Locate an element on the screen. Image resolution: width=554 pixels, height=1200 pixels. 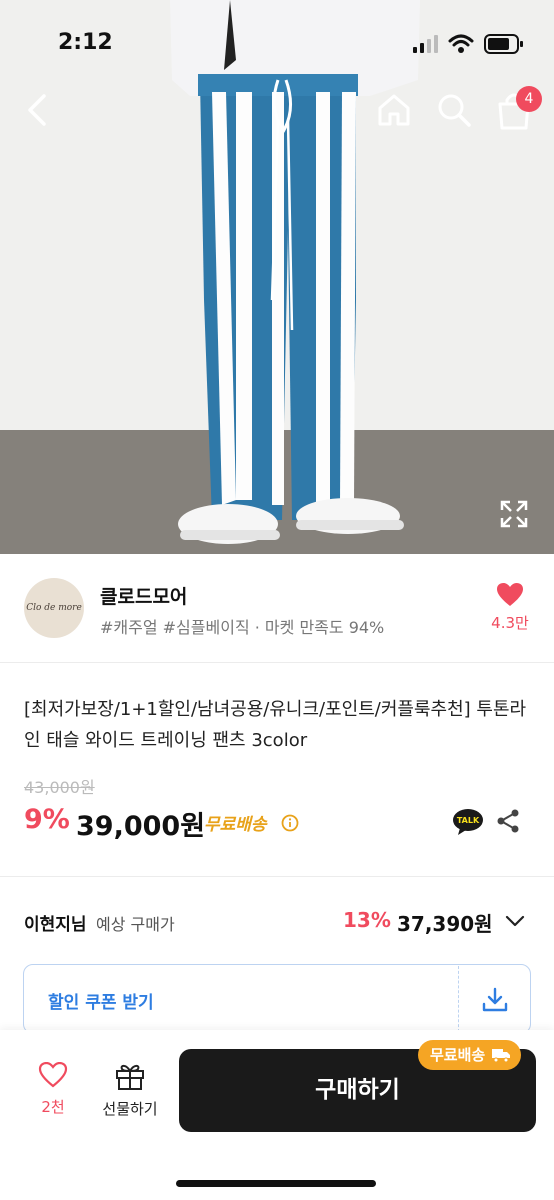
kakao-talk-icon: TALK is located at coordinates (468, 822).